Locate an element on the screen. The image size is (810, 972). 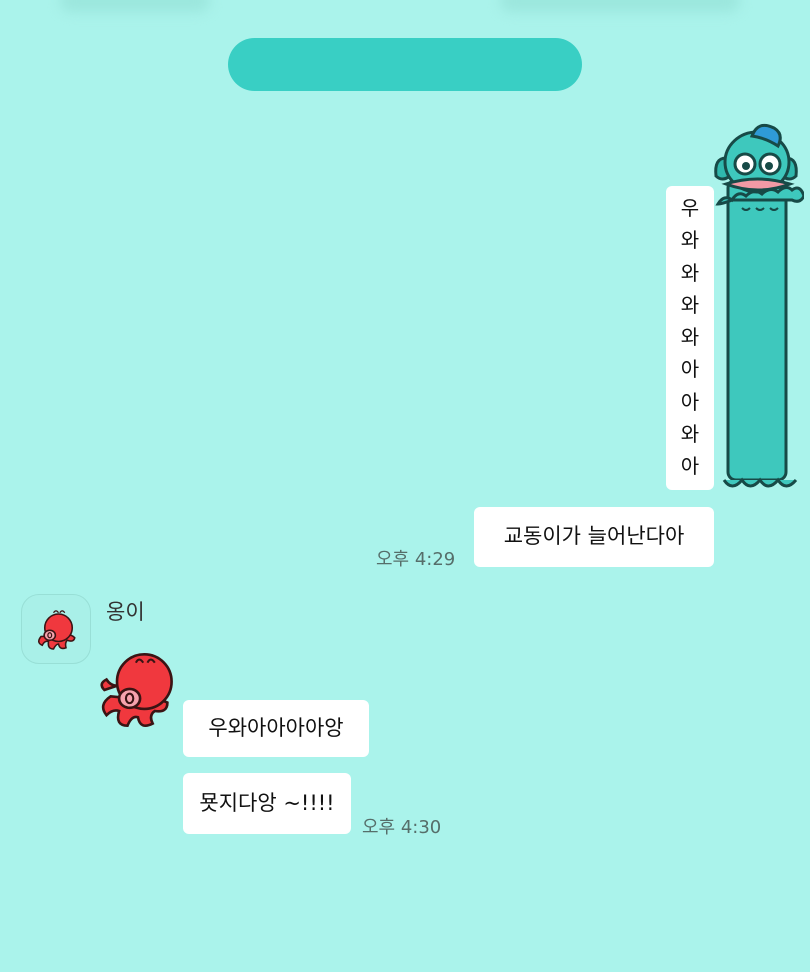
outgoing-message-bubble: 교동이가 늘어난다아 is located at coordinates (594, 537).